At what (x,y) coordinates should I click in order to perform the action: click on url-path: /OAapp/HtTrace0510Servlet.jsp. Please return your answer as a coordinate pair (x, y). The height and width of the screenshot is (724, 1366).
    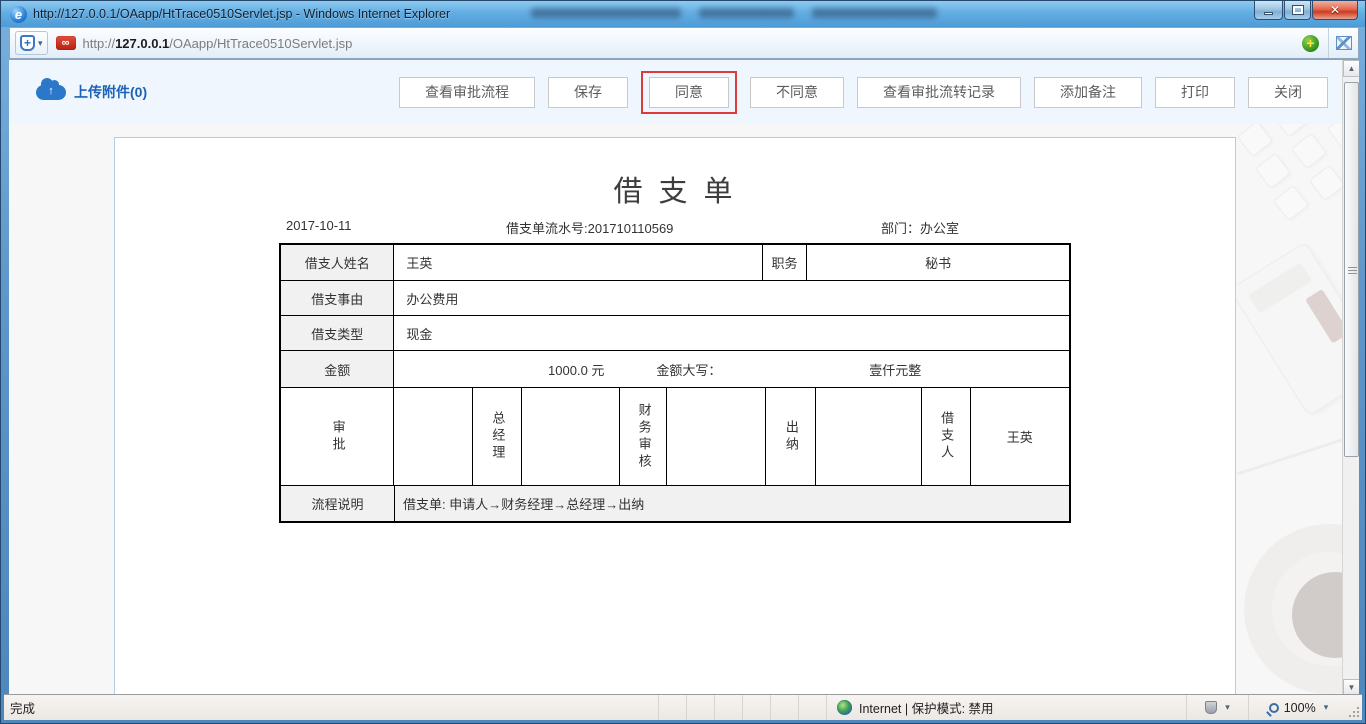
    Looking at the image, I should click on (261, 43).